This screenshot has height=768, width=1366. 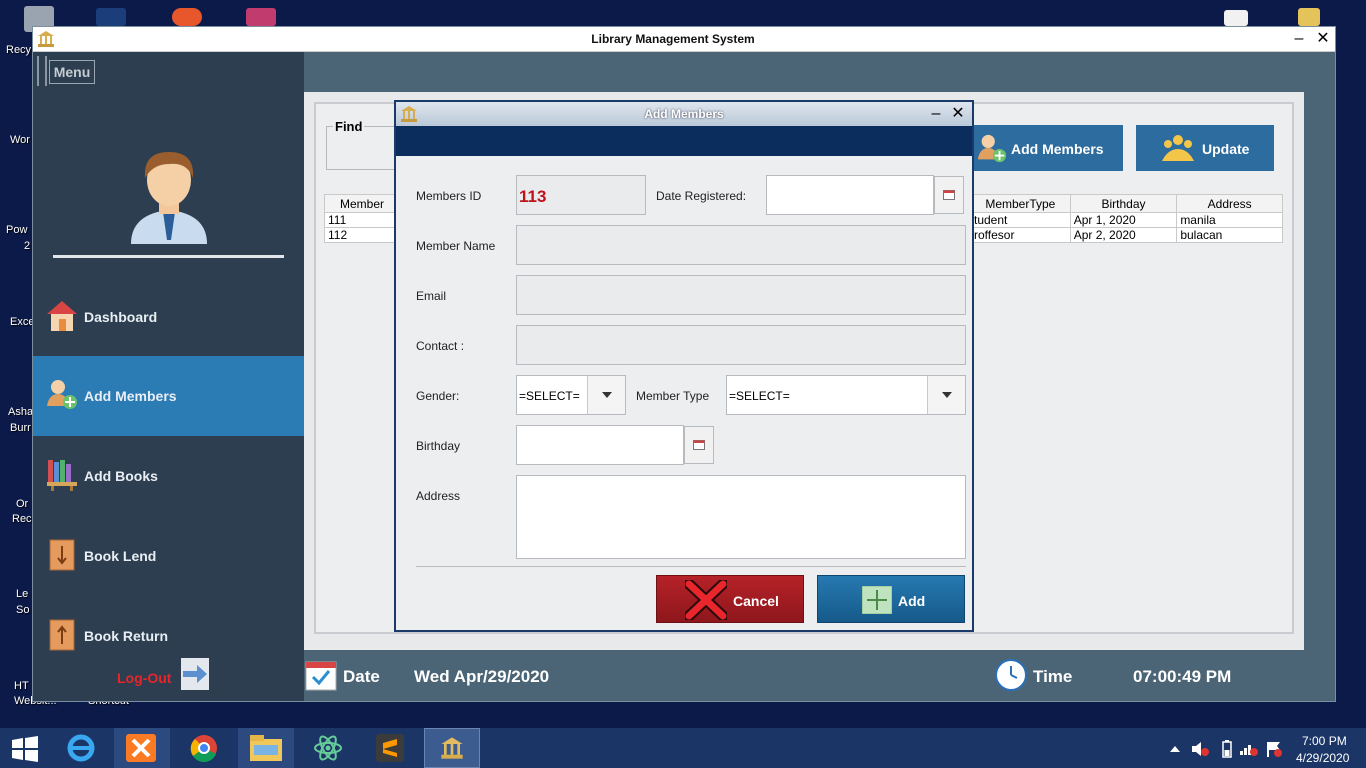 What do you see at coordinates (168, 636) in the screenshot?
I see `sidebar-item-book-return: Book Return` at bounding box center [168, 636].